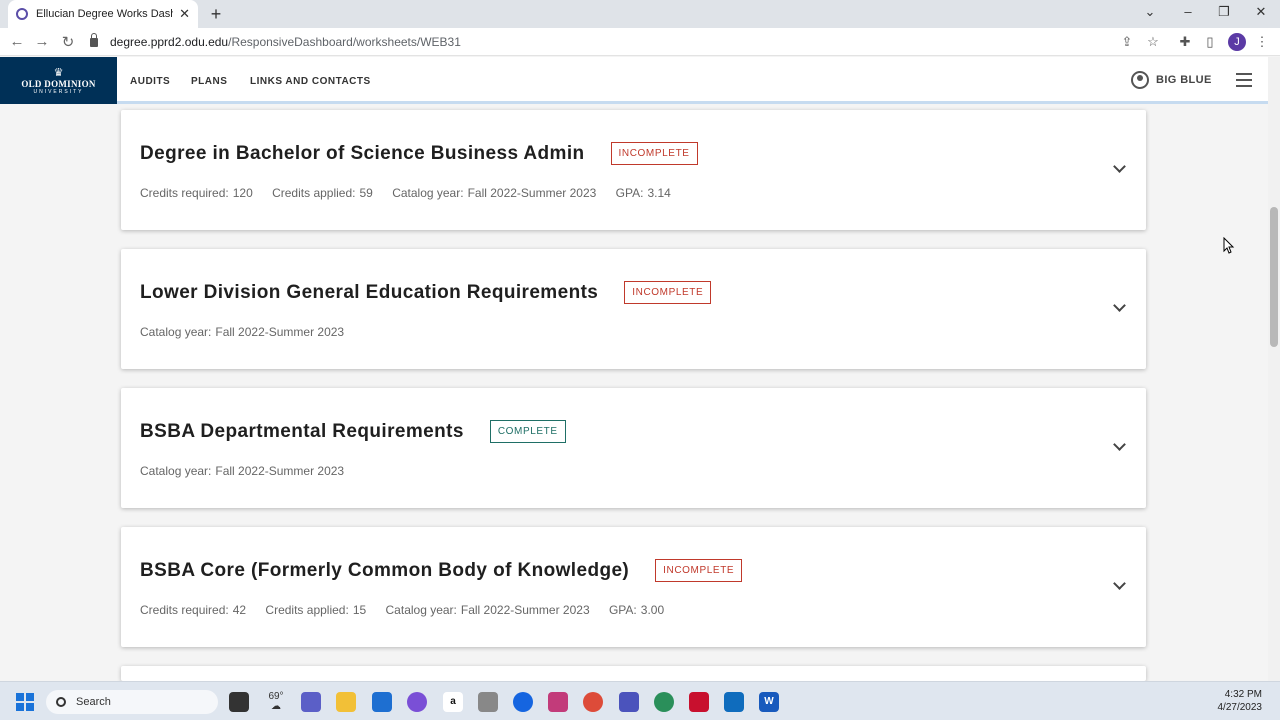 This screenshot has height=720, width=1280. Describe the element at coordinates (1240, 701) in the screenshot. I see `system-clock: 4:32 PM 4/27/2023` at that location.